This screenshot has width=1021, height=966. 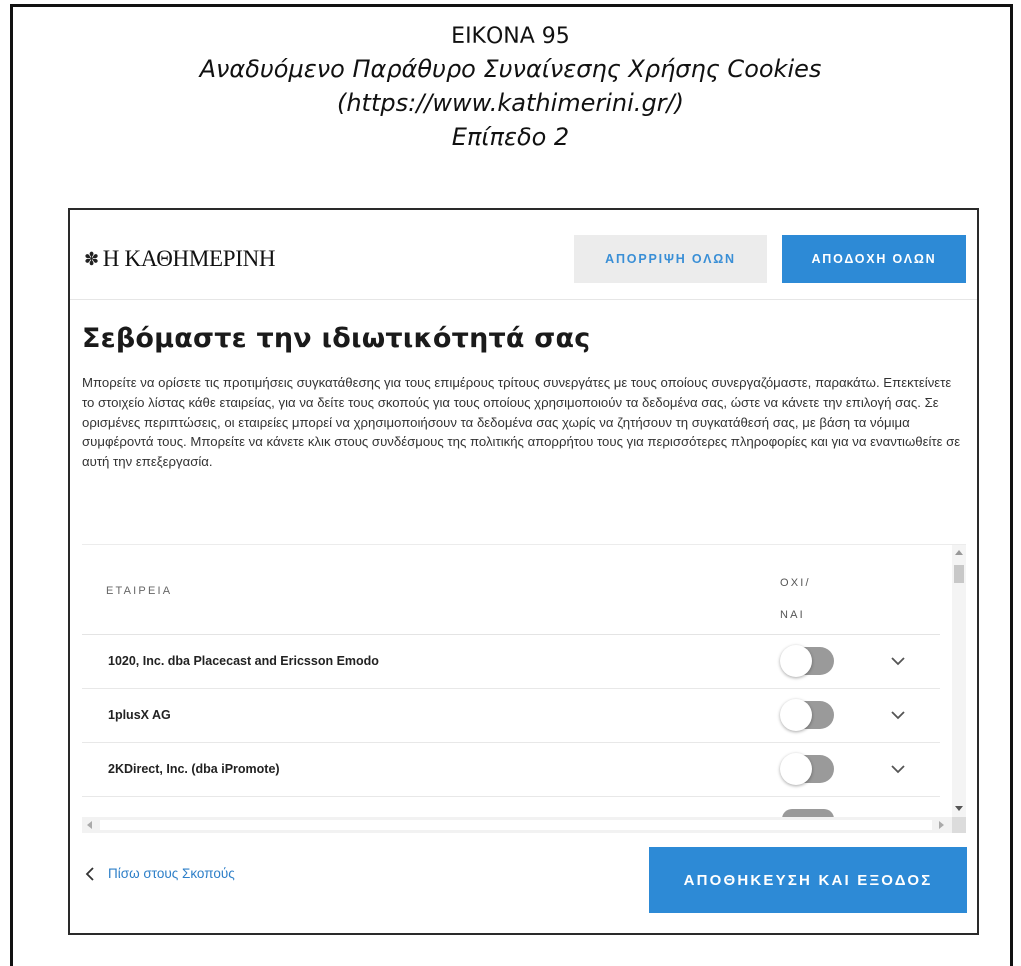 I want to click on scroll-up-arrow-icon, so click(x=959, y=552).